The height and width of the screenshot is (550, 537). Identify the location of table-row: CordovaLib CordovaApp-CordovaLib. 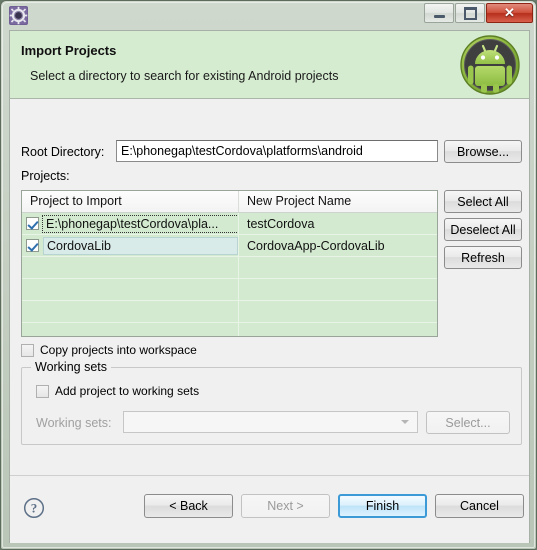
(229, 246).